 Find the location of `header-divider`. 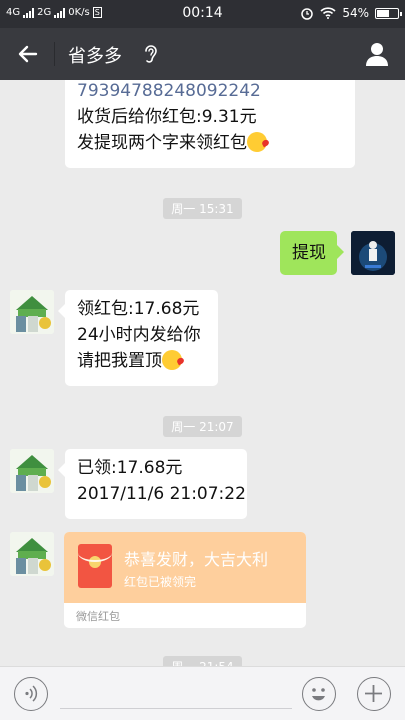

header-divider is located at coordinates (54, 54).